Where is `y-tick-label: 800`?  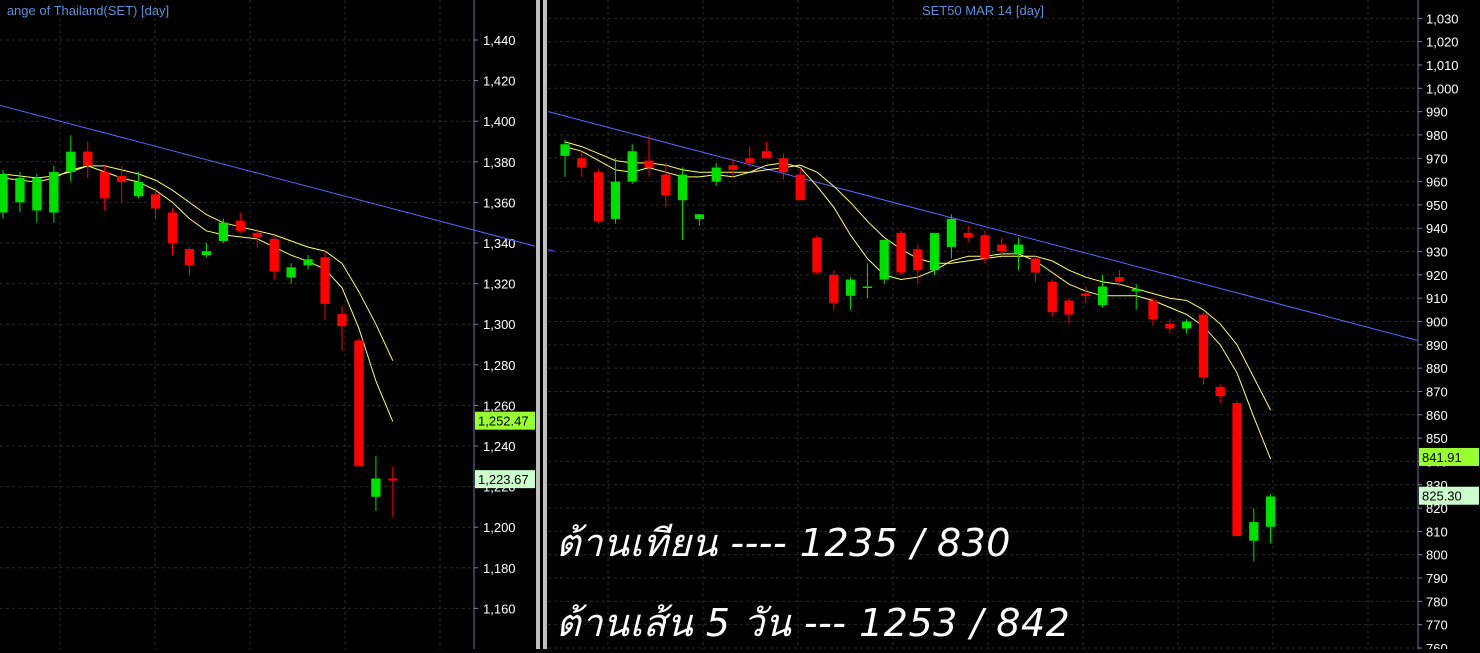 y-tick-label: 800 is located at coordinates (1437, 555).